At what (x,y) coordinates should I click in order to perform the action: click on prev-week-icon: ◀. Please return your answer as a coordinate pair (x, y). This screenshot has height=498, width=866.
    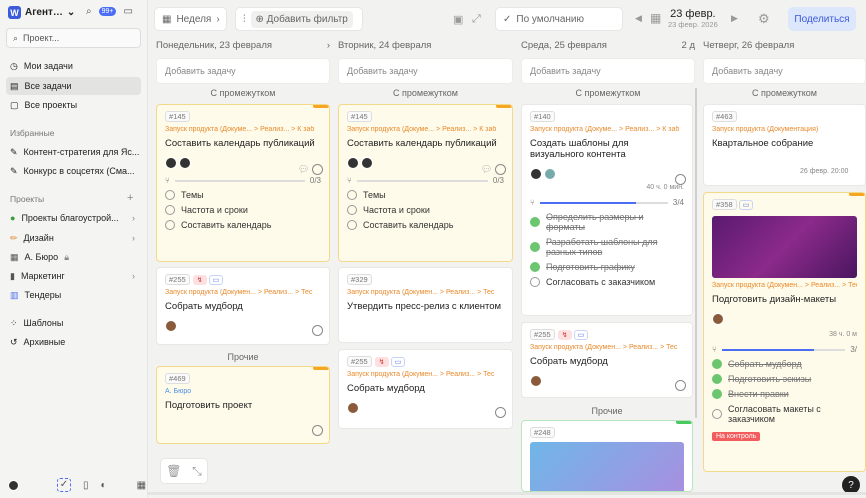
    Looking at the image, I should click on (638, 18).